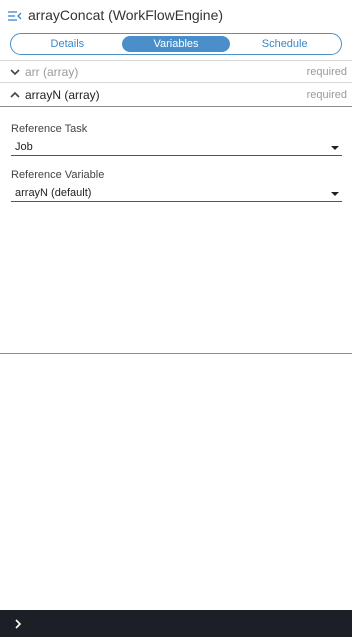 This screenshot has height=637, width=352. What do you see at coordinates (58, 175) in the screenshot?
I see `reference-variable-label: Reference Variable` at bounding box center [58, 175].